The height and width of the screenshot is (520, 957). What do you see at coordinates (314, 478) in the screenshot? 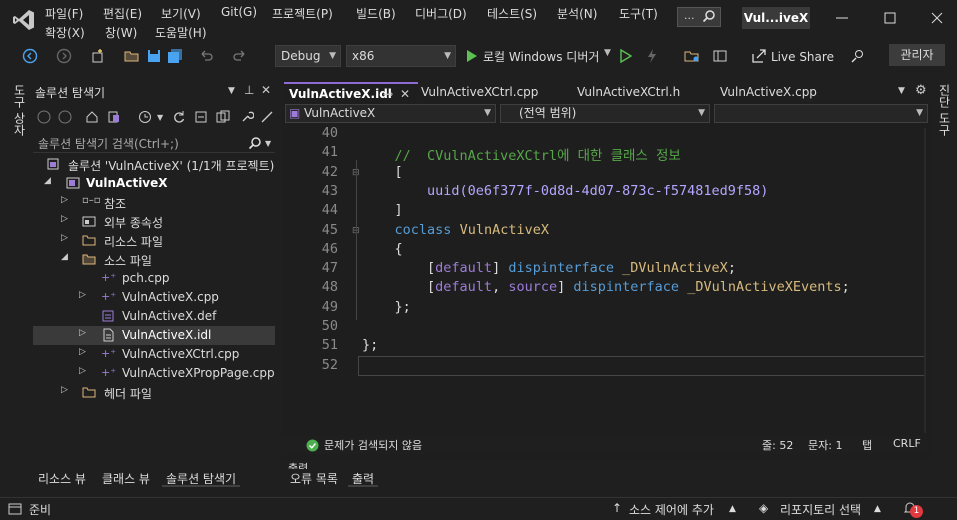
I see `tab-error-list: 오류 목록` at bounding box center [314, 478].